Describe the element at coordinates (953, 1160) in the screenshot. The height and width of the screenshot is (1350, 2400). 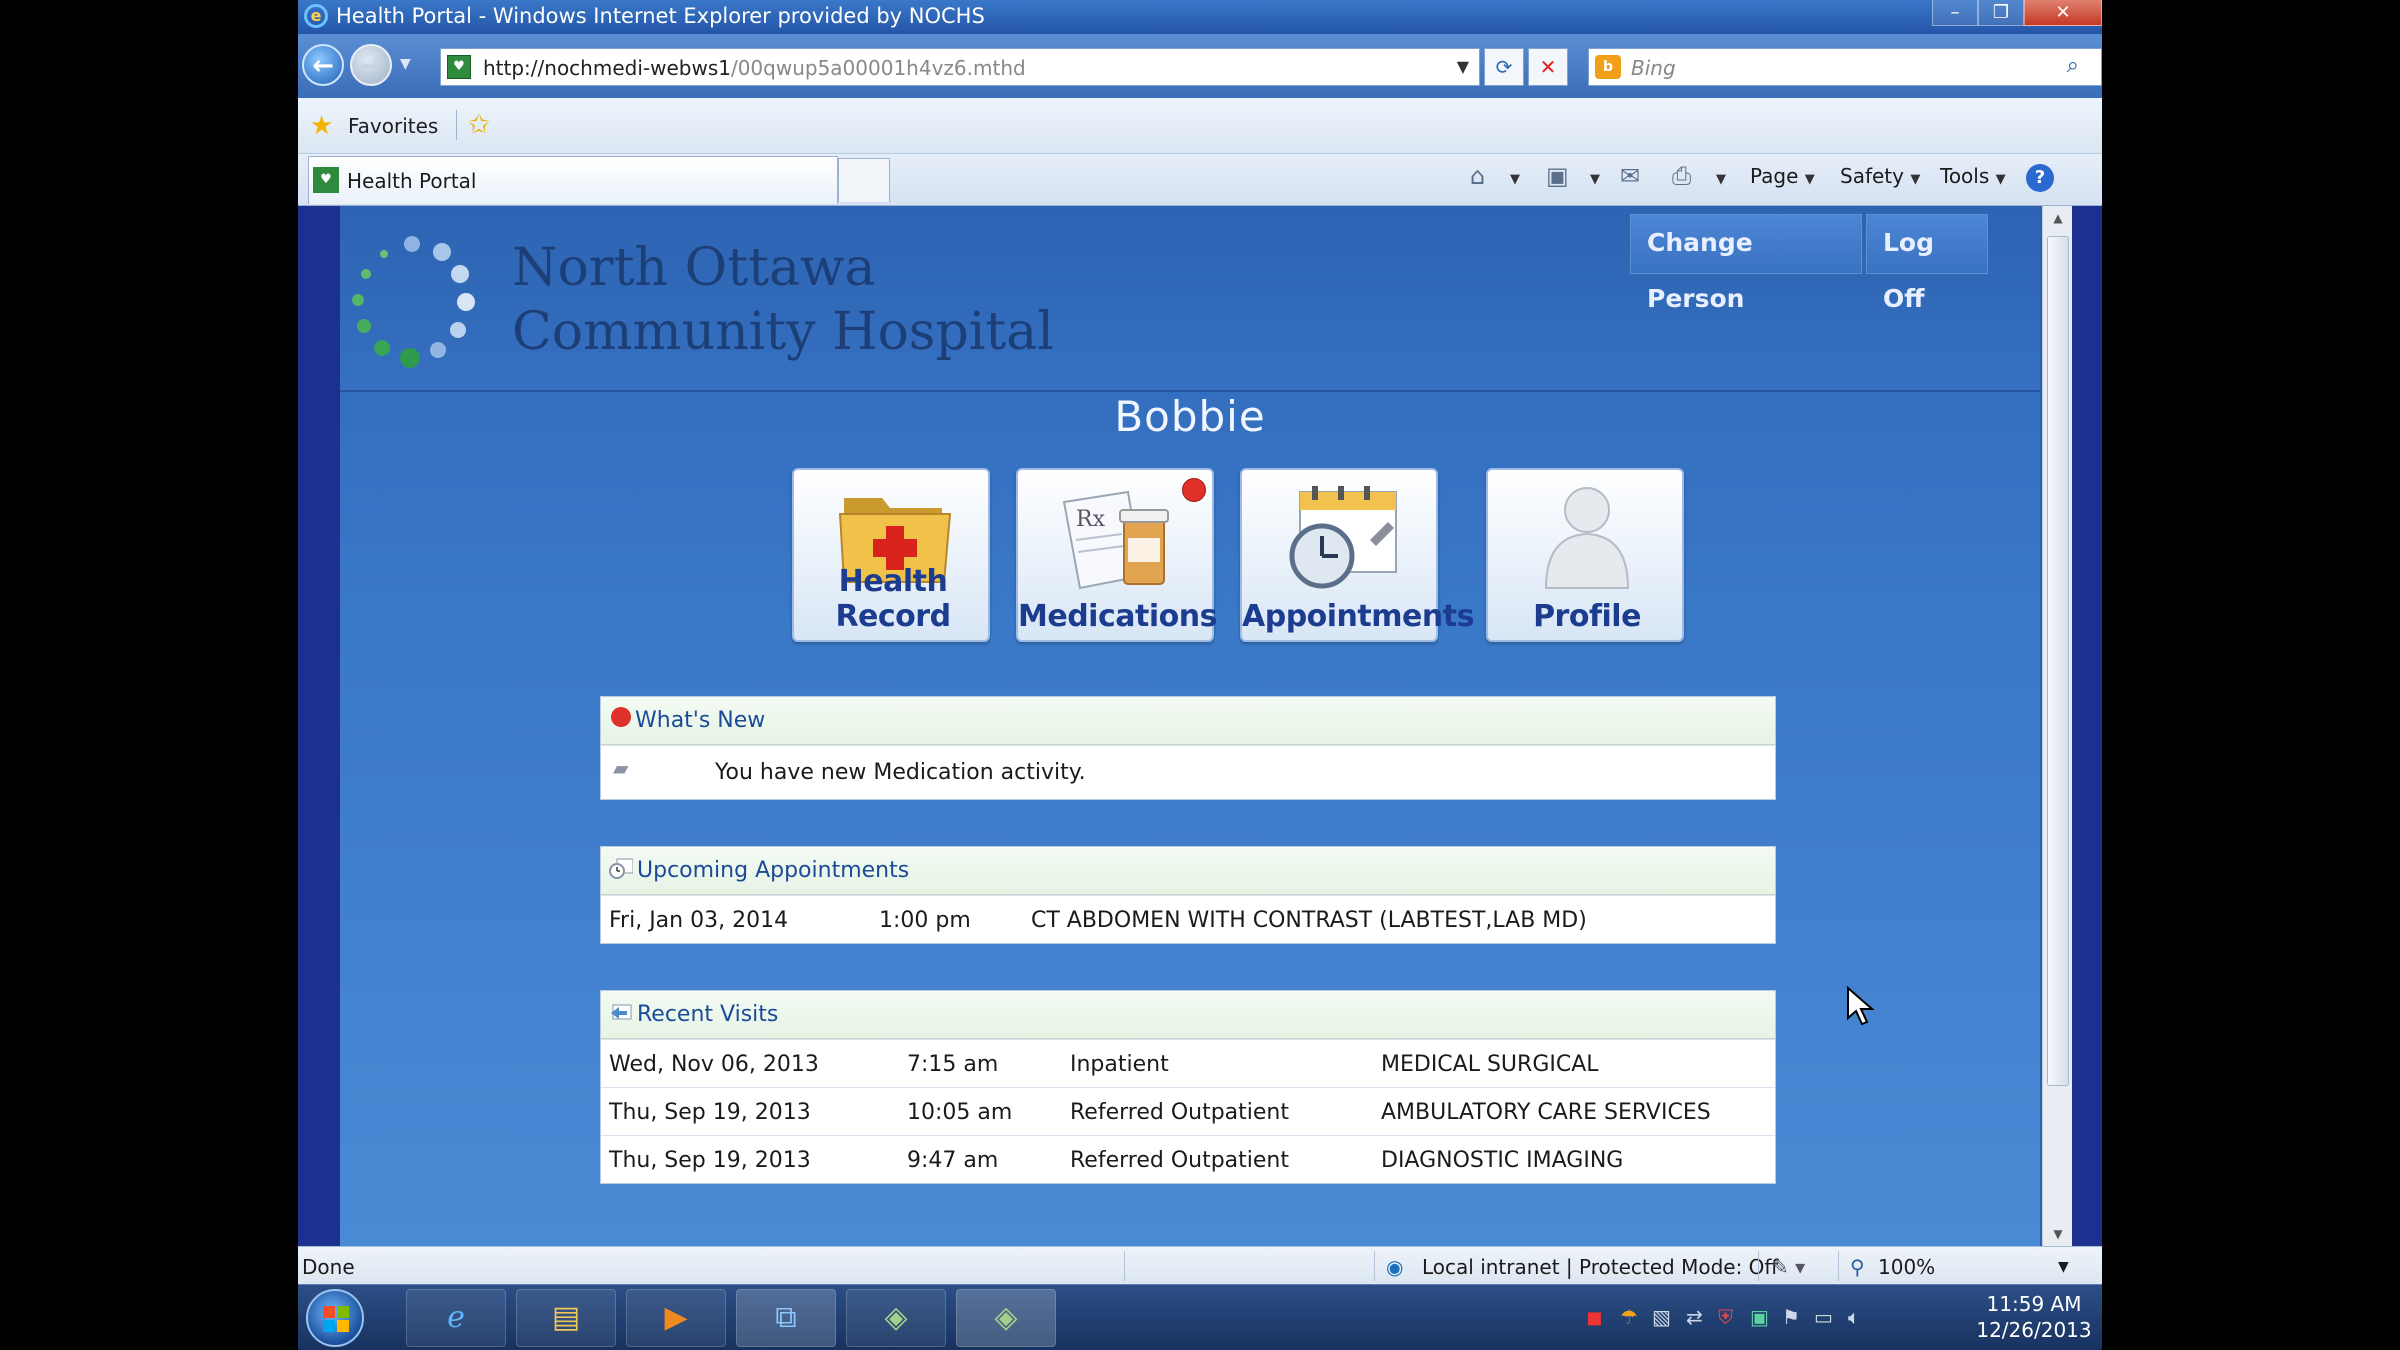
I see `visit-time: 9:47 am` at that location.